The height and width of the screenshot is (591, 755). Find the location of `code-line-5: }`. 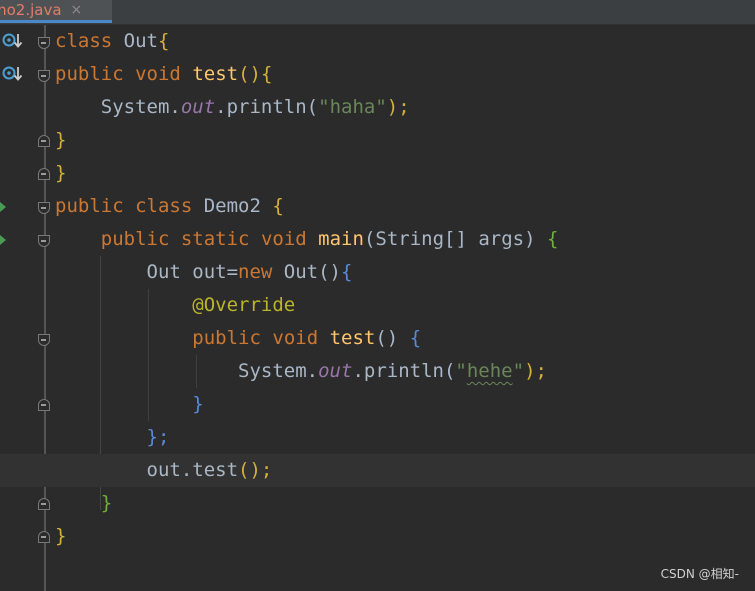

code-line-5: } is located at coordinates (377, 173).